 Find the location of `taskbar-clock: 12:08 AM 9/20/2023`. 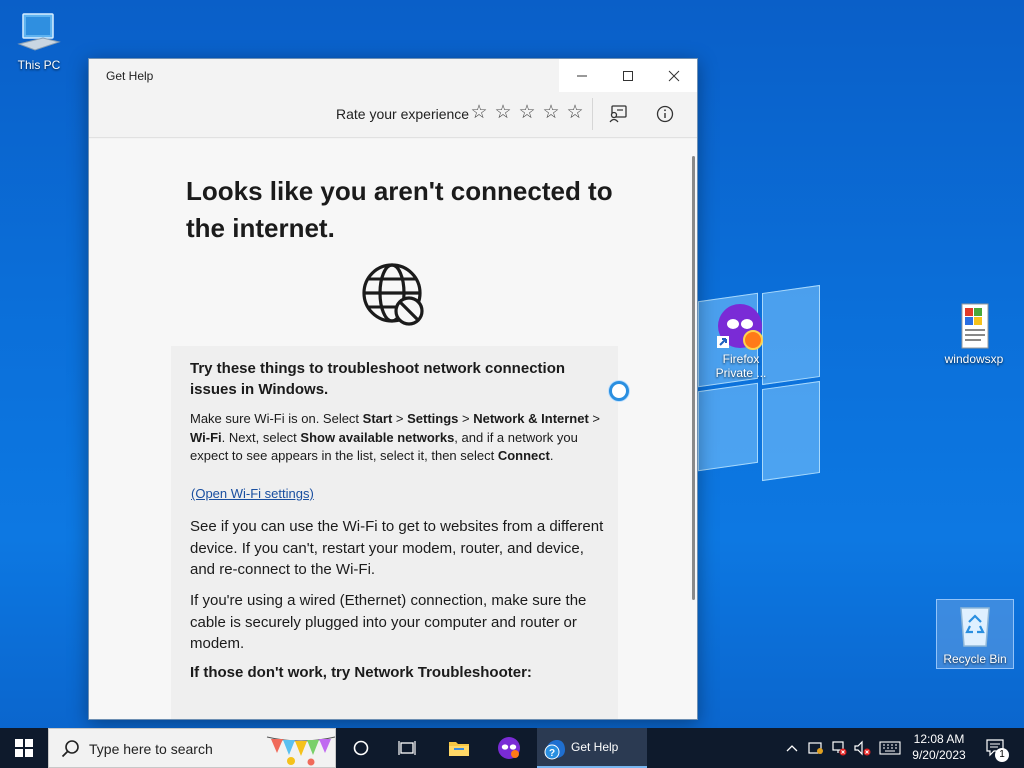

taskbar-clock: 12:08 AM 9/20/2023 is located at coordinates (939, 747).